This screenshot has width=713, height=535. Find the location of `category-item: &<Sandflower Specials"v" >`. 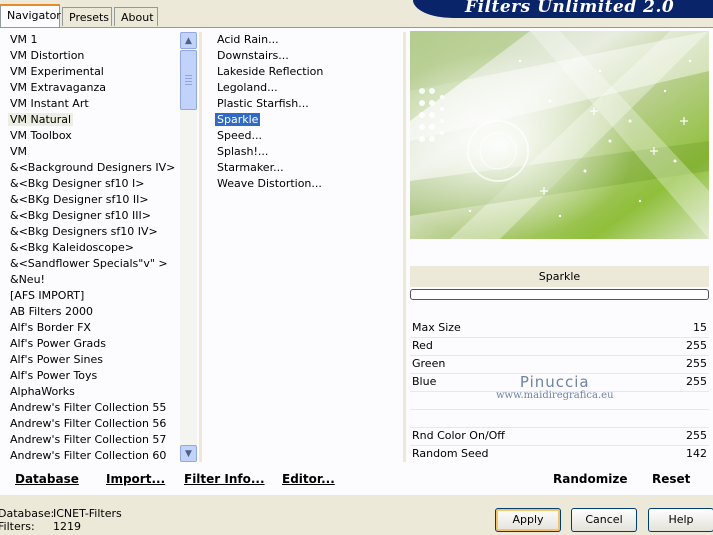

category-item: &<Sandflower Specials"v" > is located at coordinates (92, 264).